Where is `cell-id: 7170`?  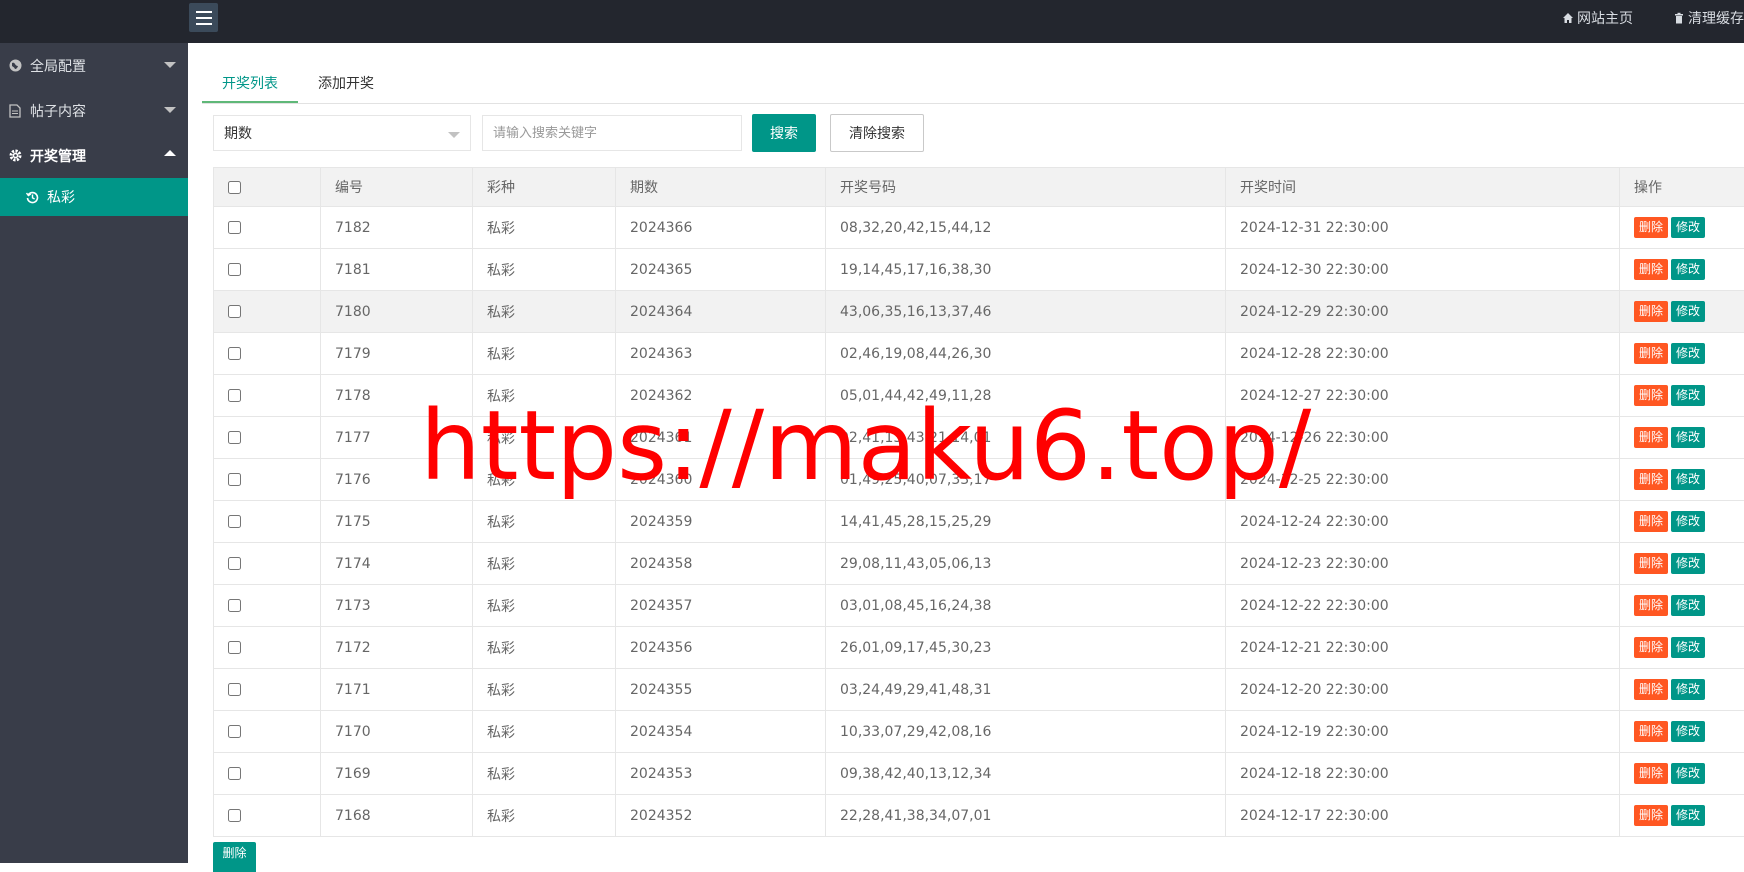 cell-id: 7170 is located at coordinates (397, 732).